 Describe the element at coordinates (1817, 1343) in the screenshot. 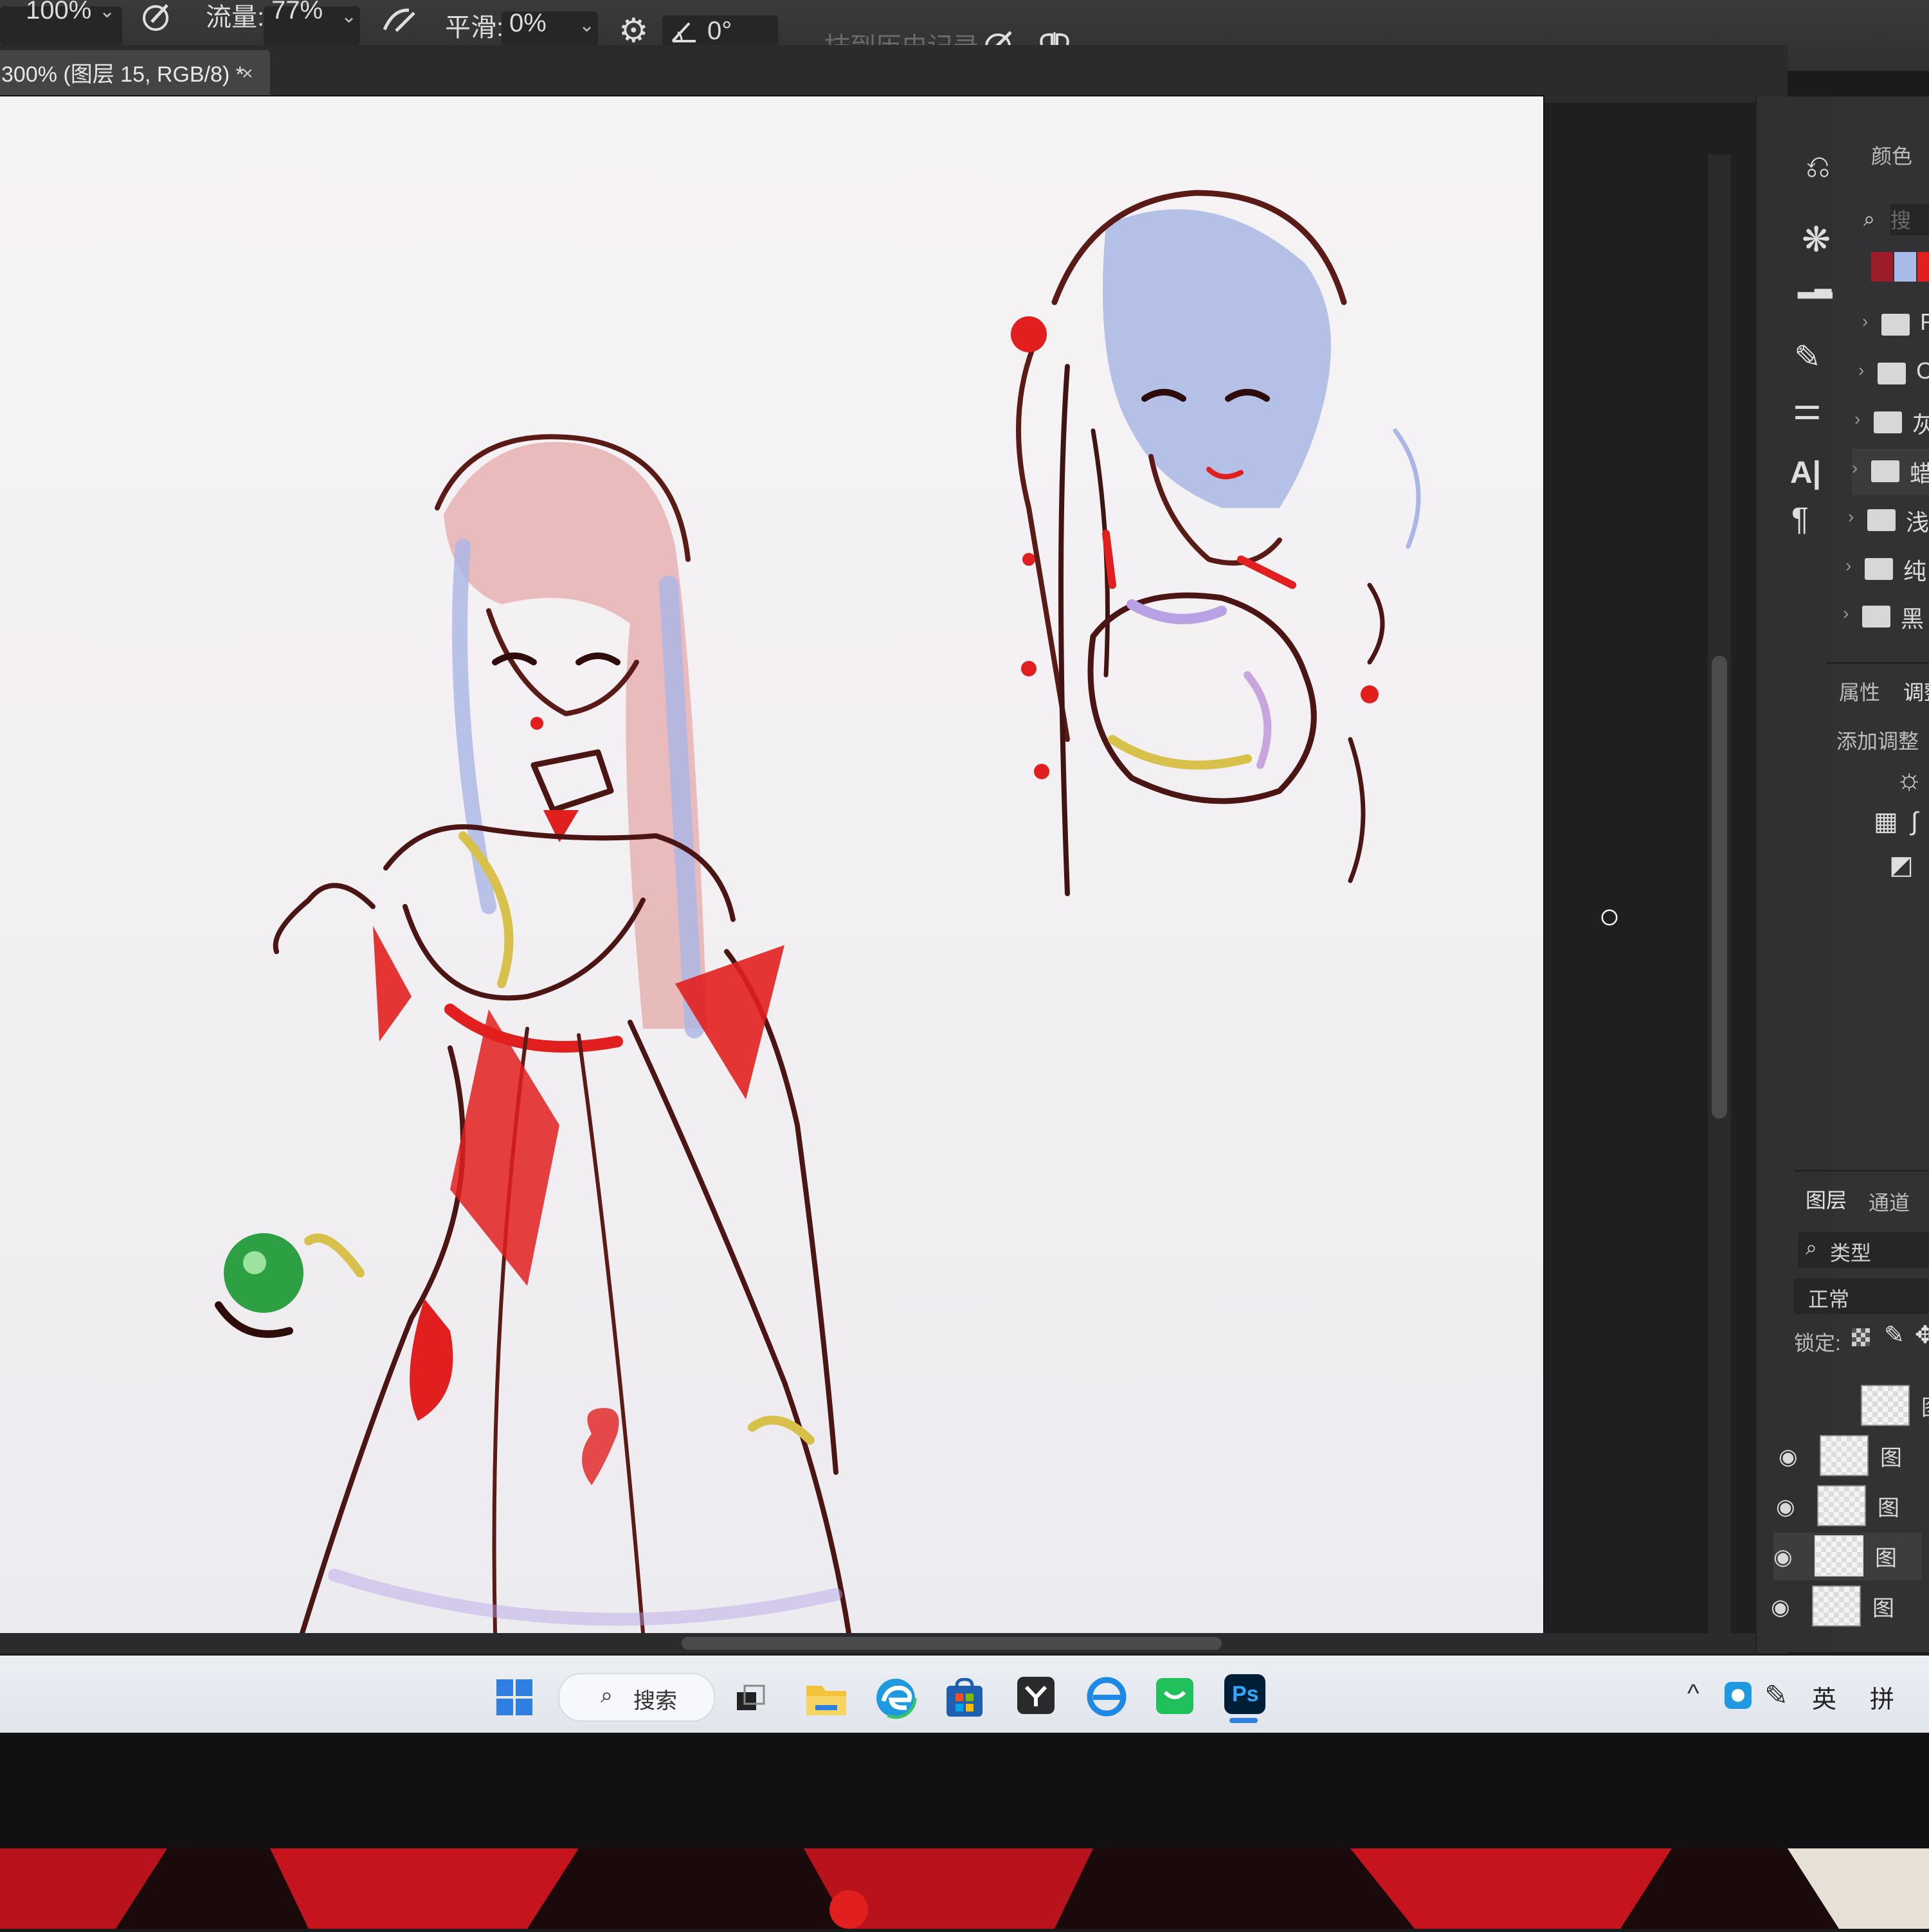

I see `lock-label: 锁定:` at that location.